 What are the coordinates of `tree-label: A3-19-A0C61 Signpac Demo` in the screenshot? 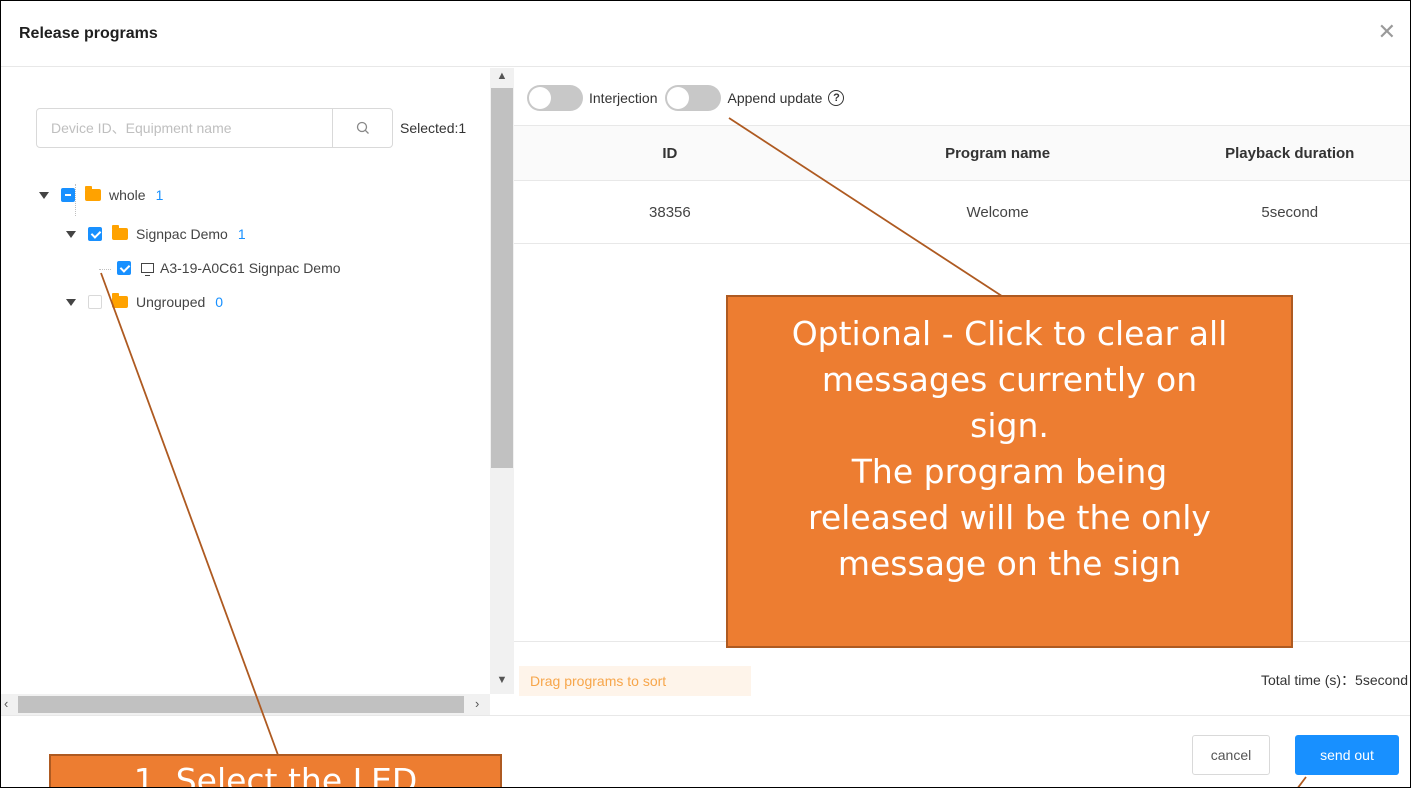 It's located at (250, 268).